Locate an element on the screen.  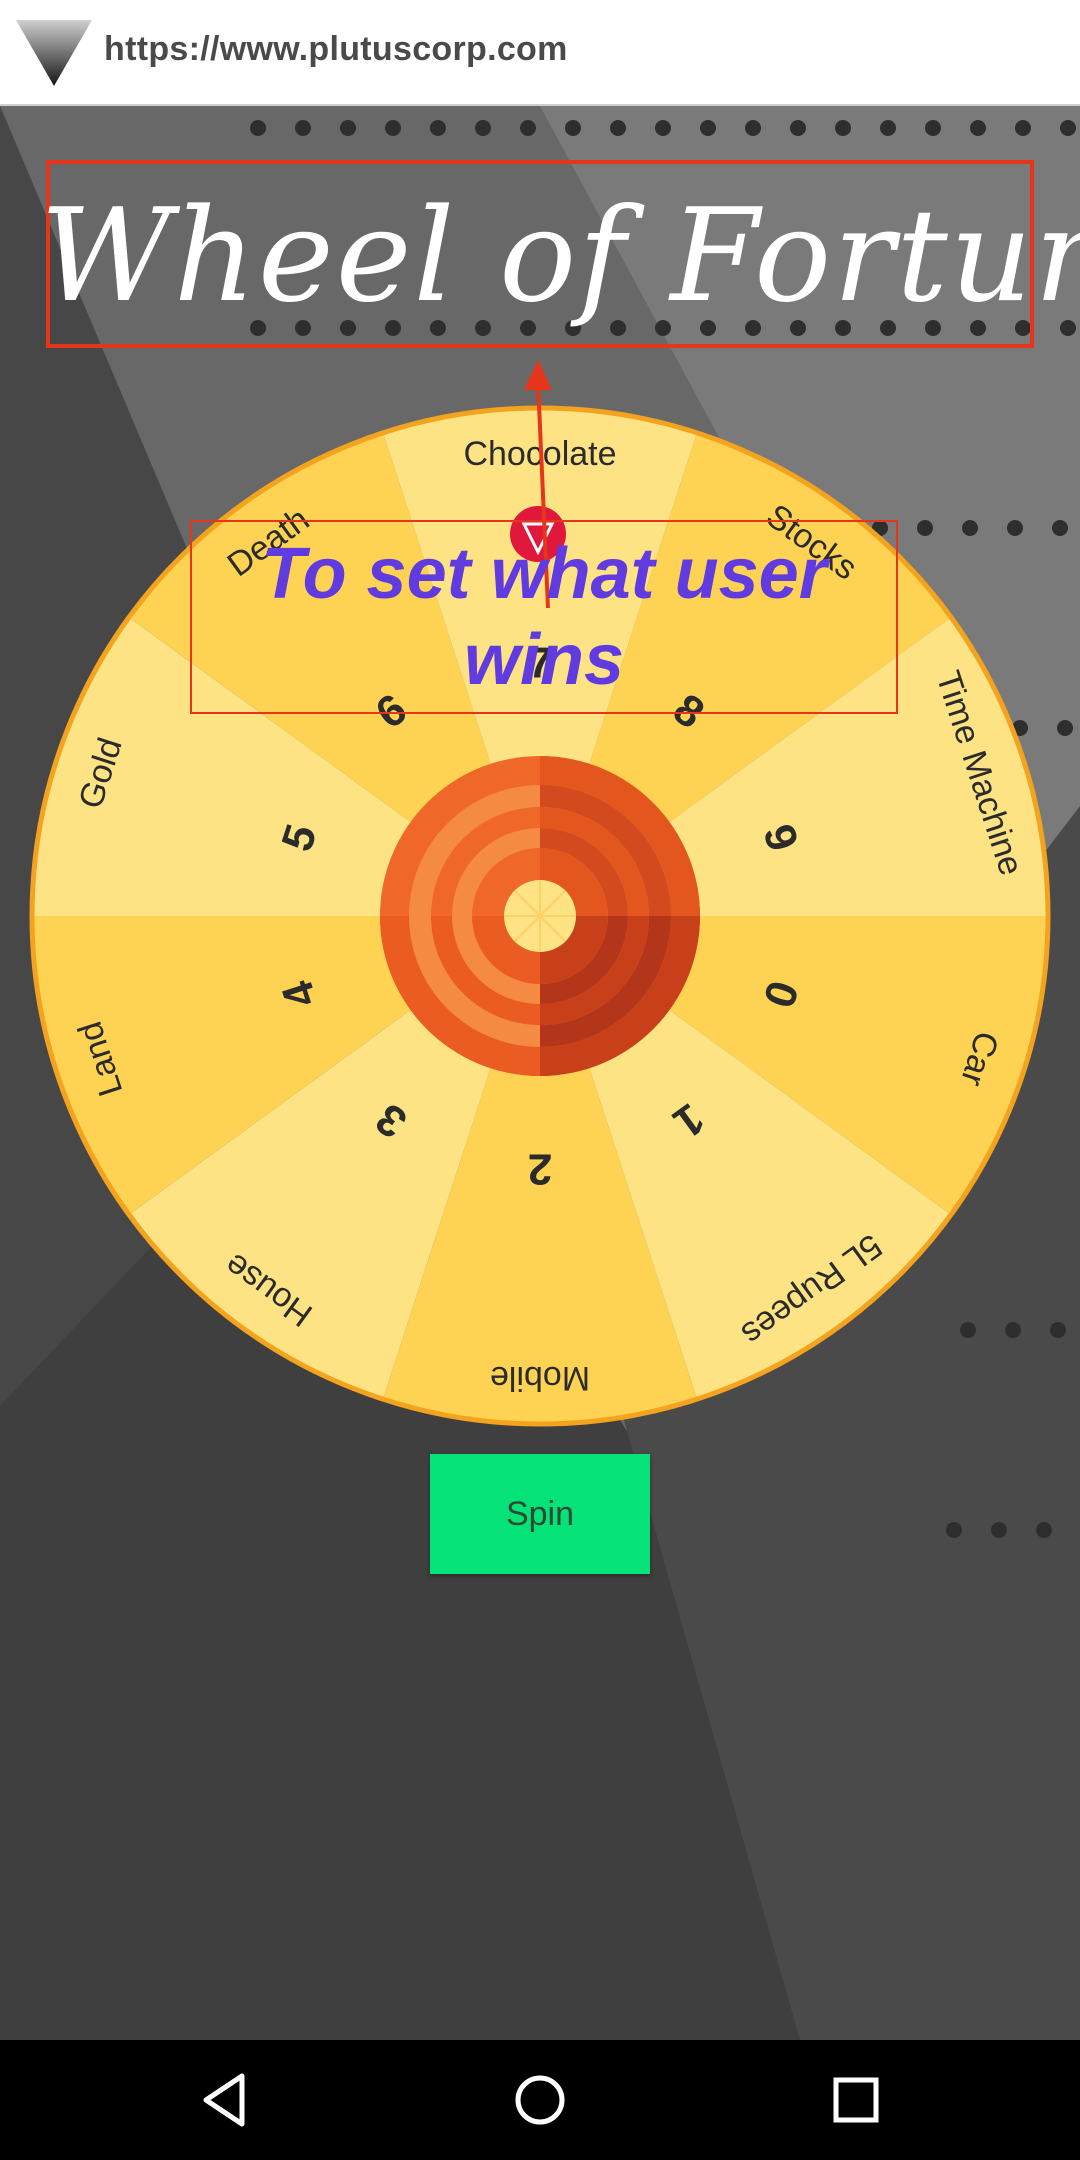
annotation-arrowhead is located at coordinates (538, 375).